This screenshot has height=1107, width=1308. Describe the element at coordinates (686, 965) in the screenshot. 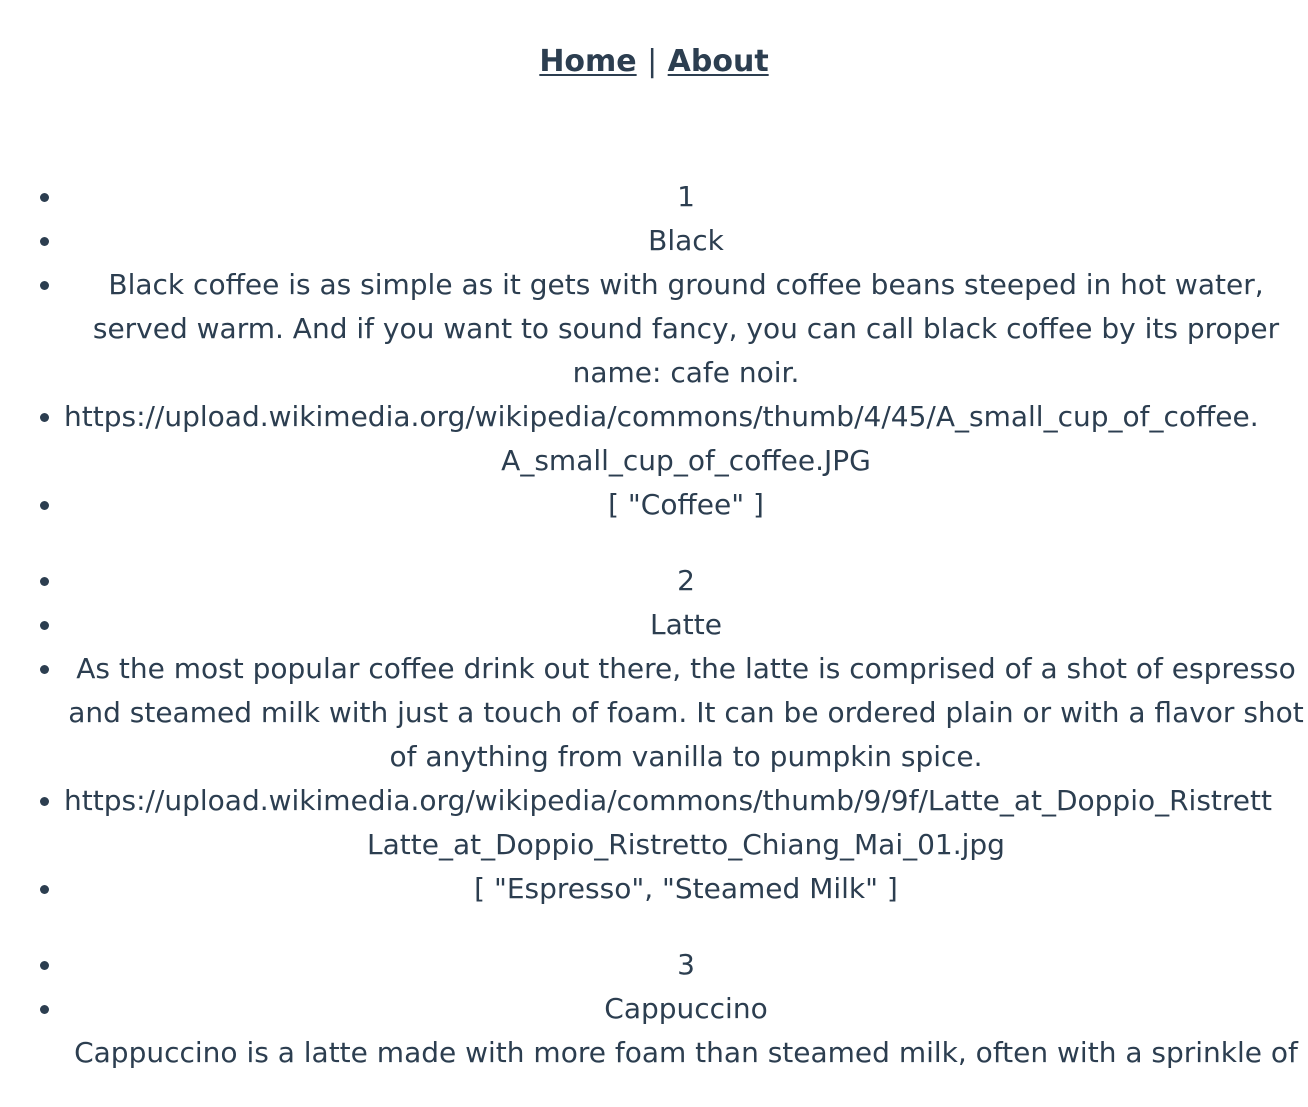

I see `coffee-id: 3` at that location.